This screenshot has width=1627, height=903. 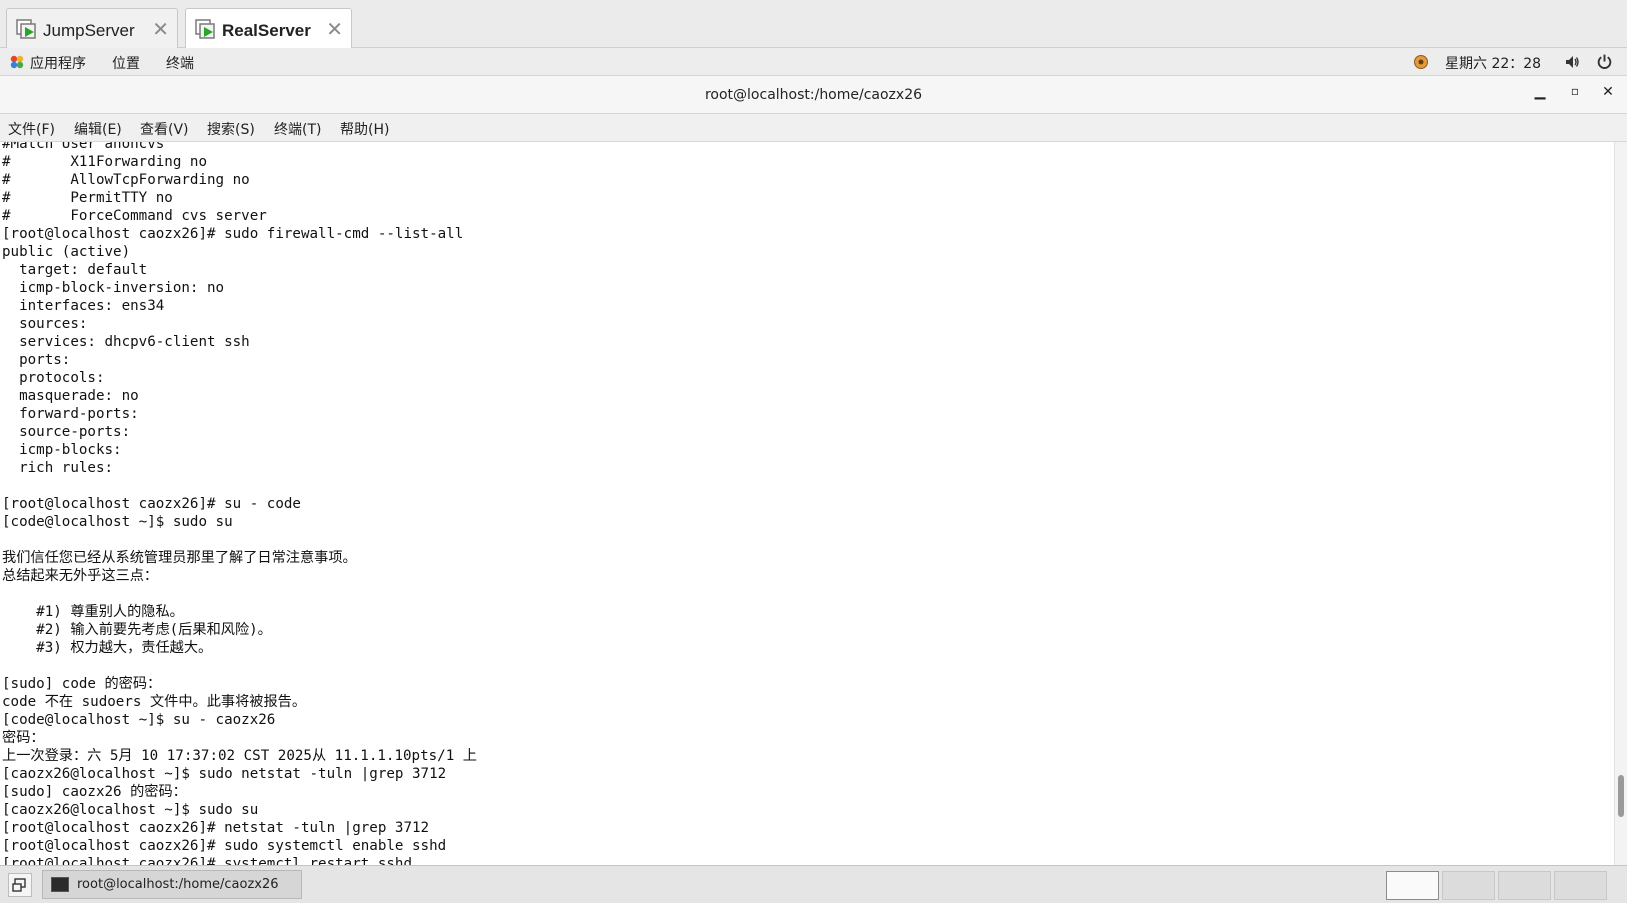 I want to click on close-window-button: ✕, so click(x=1608, y=92).